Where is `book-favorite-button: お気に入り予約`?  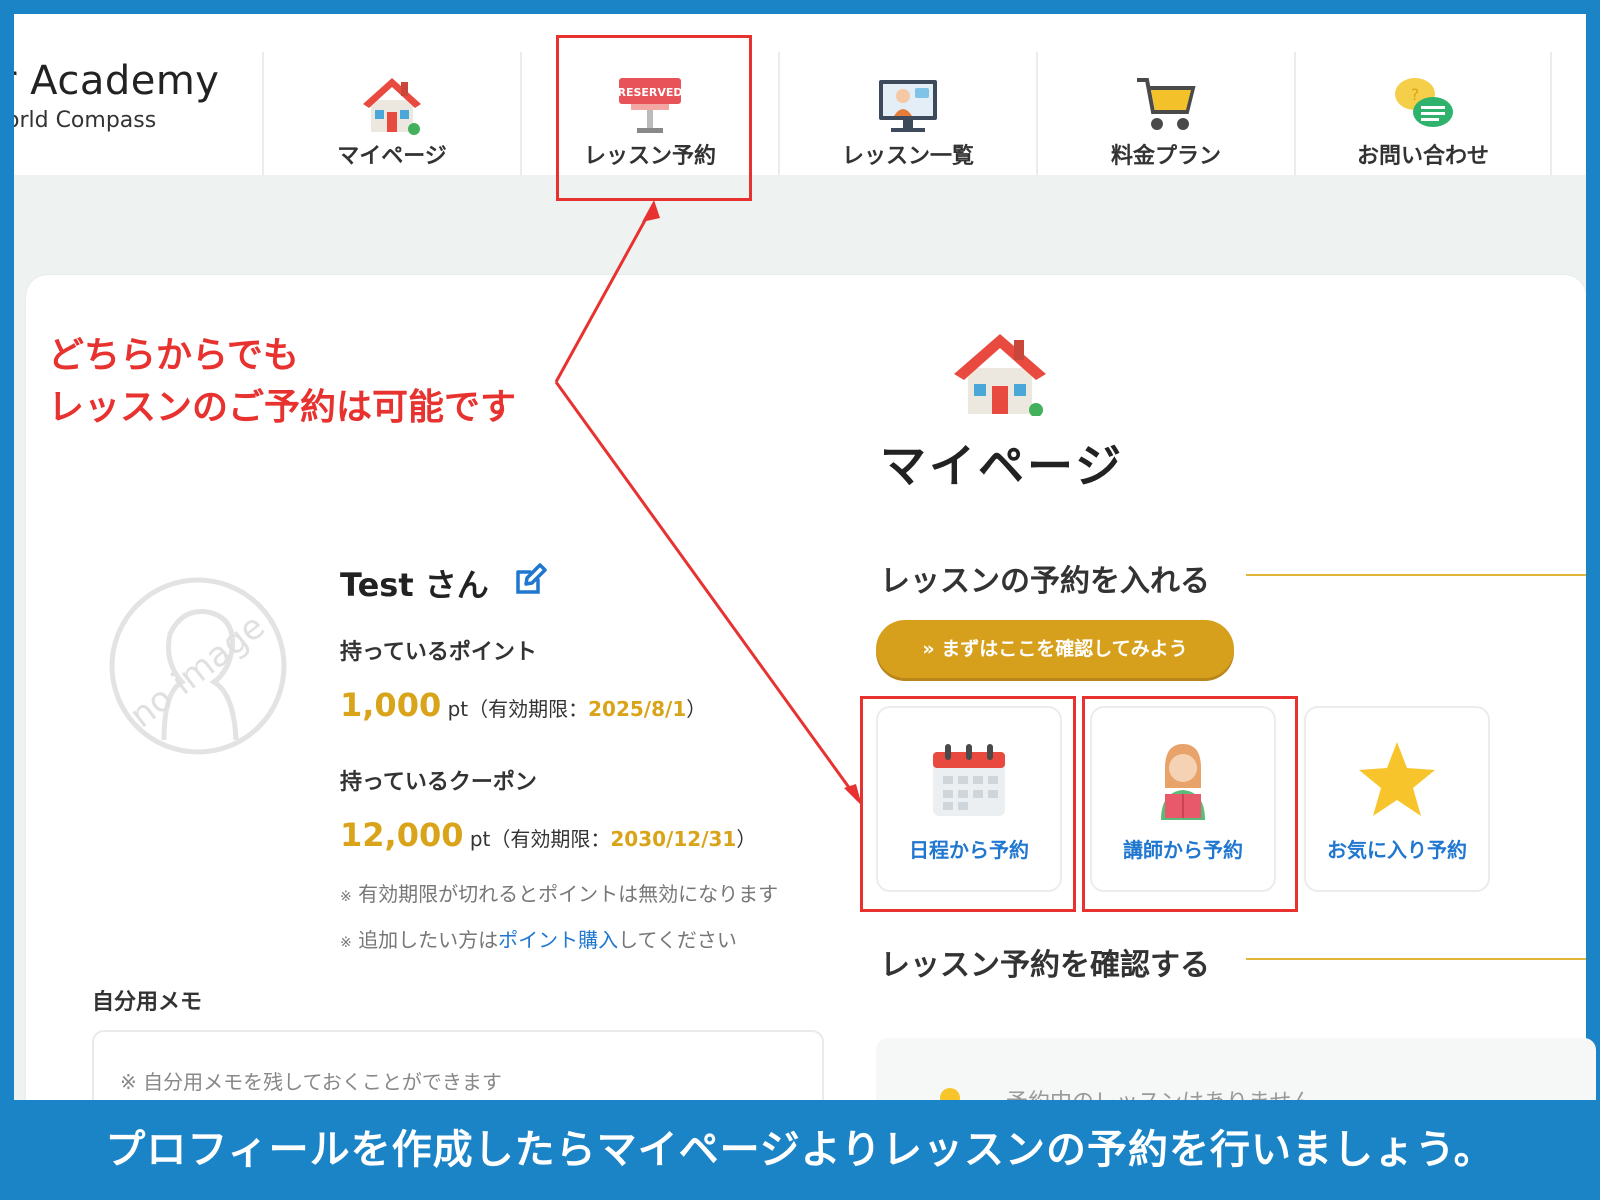 book-favorite-button: お気に入り予約 is located at coordinates (1397, 799).